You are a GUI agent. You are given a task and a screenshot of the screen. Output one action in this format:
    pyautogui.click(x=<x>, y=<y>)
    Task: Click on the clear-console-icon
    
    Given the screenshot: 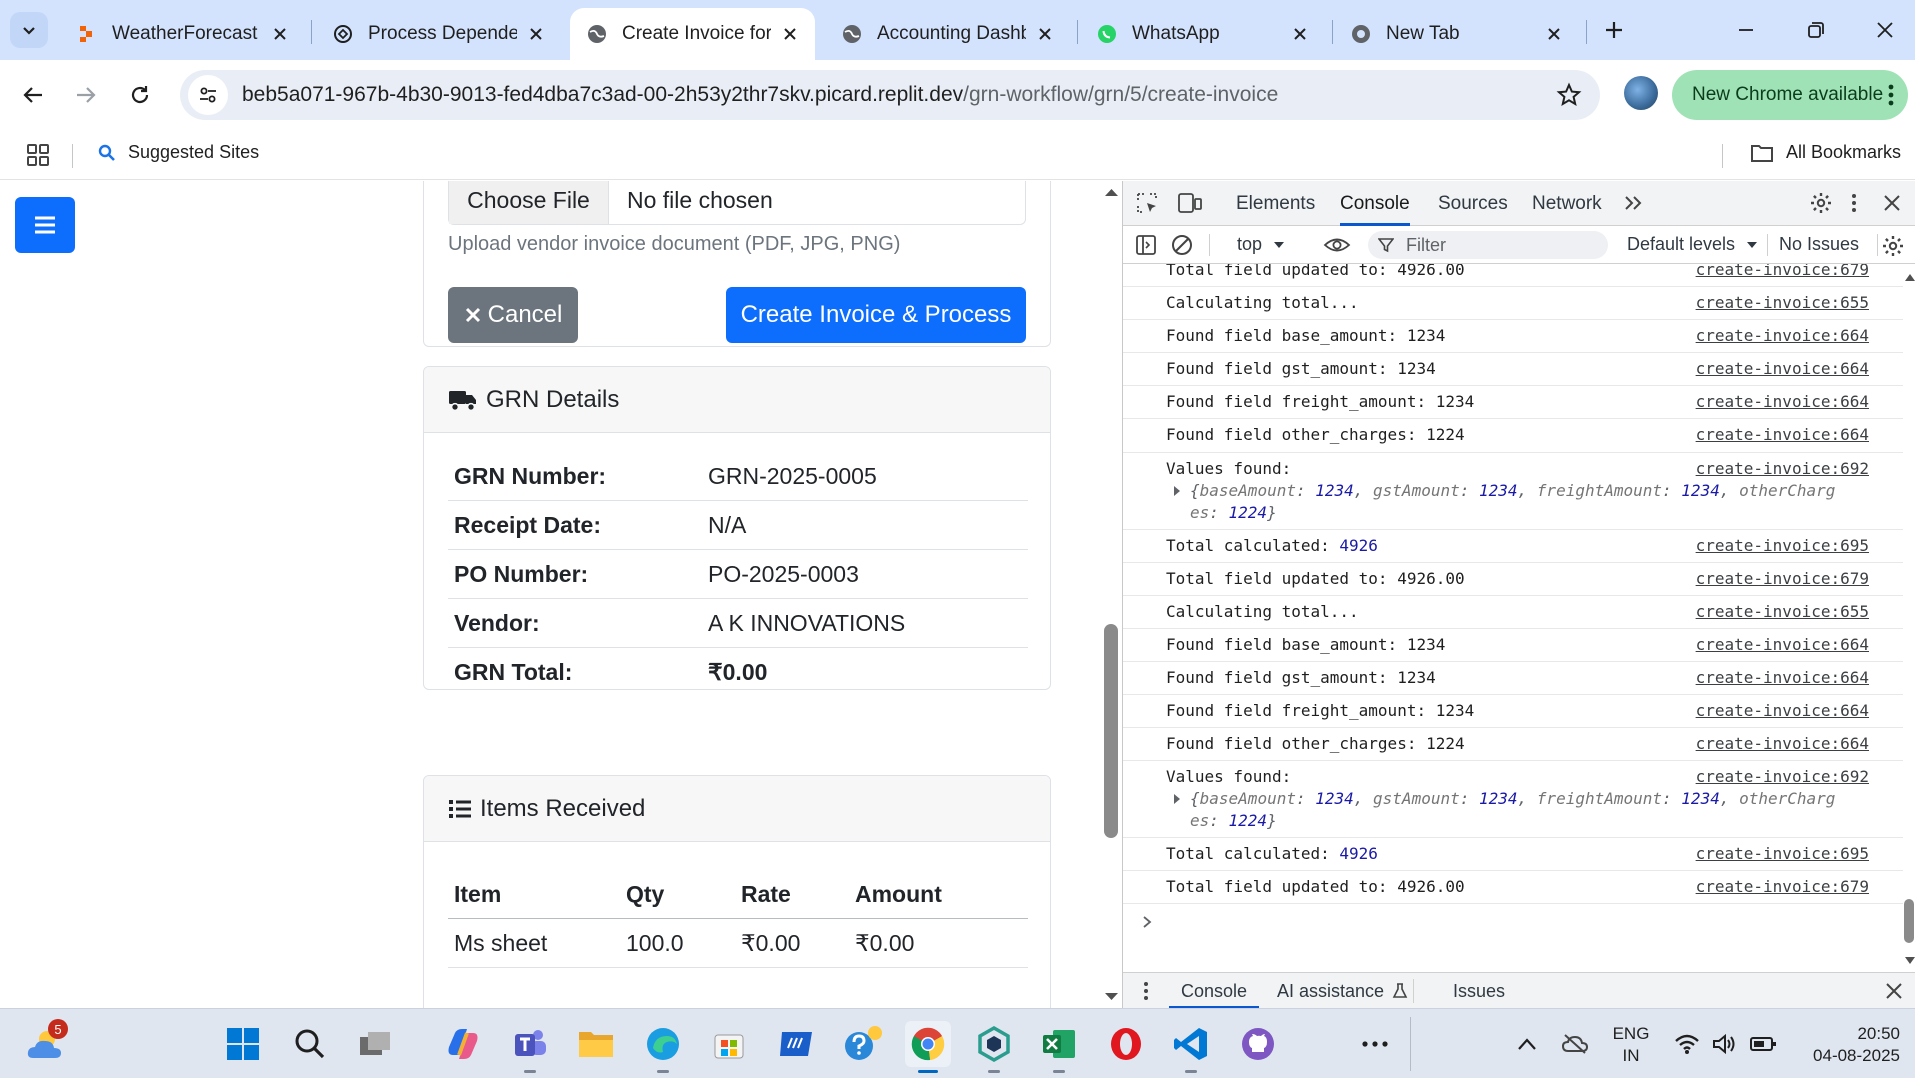 What is the action you would take?
    pyautogui.click(x=1182, y=245)
    